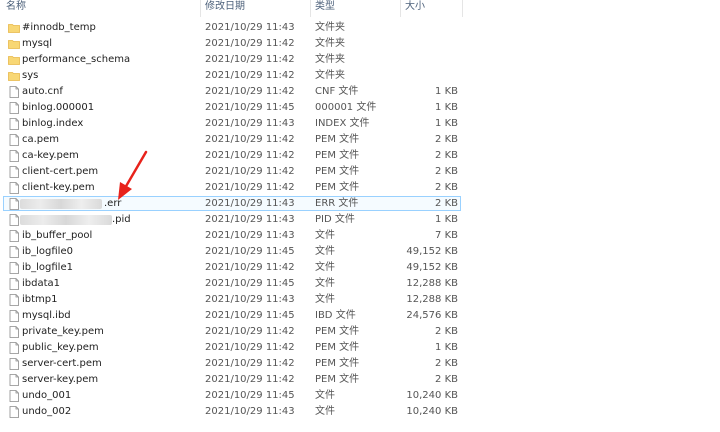 Image resolution: width=720 pixels, height=432 pixels. Describe the element at coordinates (47, 267) in the screenshot. I see `file-name: ib_logfile1` at that location.